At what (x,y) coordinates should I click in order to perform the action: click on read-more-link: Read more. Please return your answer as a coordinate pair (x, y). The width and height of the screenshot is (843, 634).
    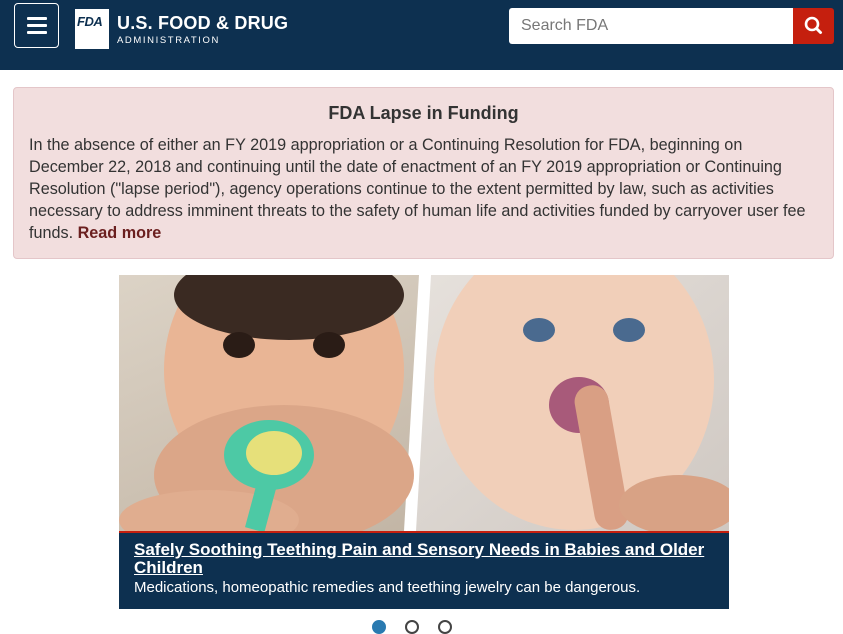
    Looking at the image, I should click on (120, 233).